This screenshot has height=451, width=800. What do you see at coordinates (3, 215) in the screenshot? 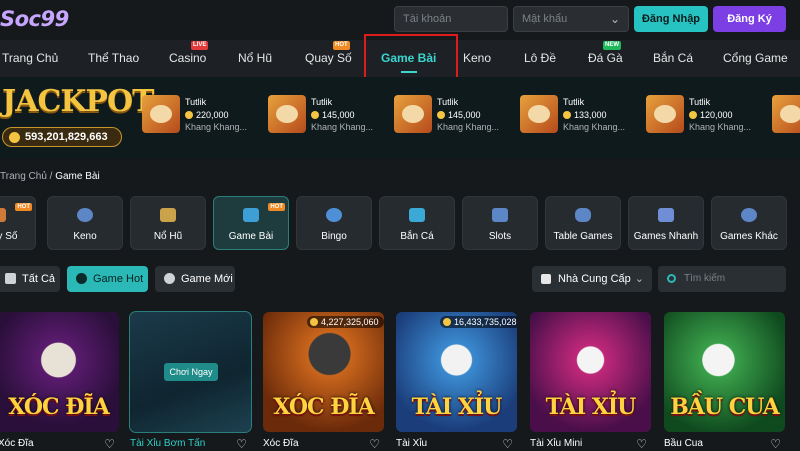
I see `lottery-icon` at bounding box center [3, 215].